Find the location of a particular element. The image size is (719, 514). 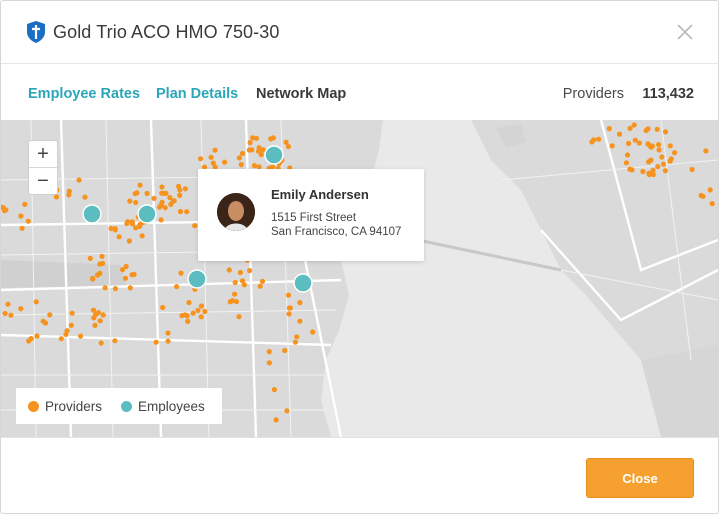

zoom-in-button: + is located at coordinates (43, 154).